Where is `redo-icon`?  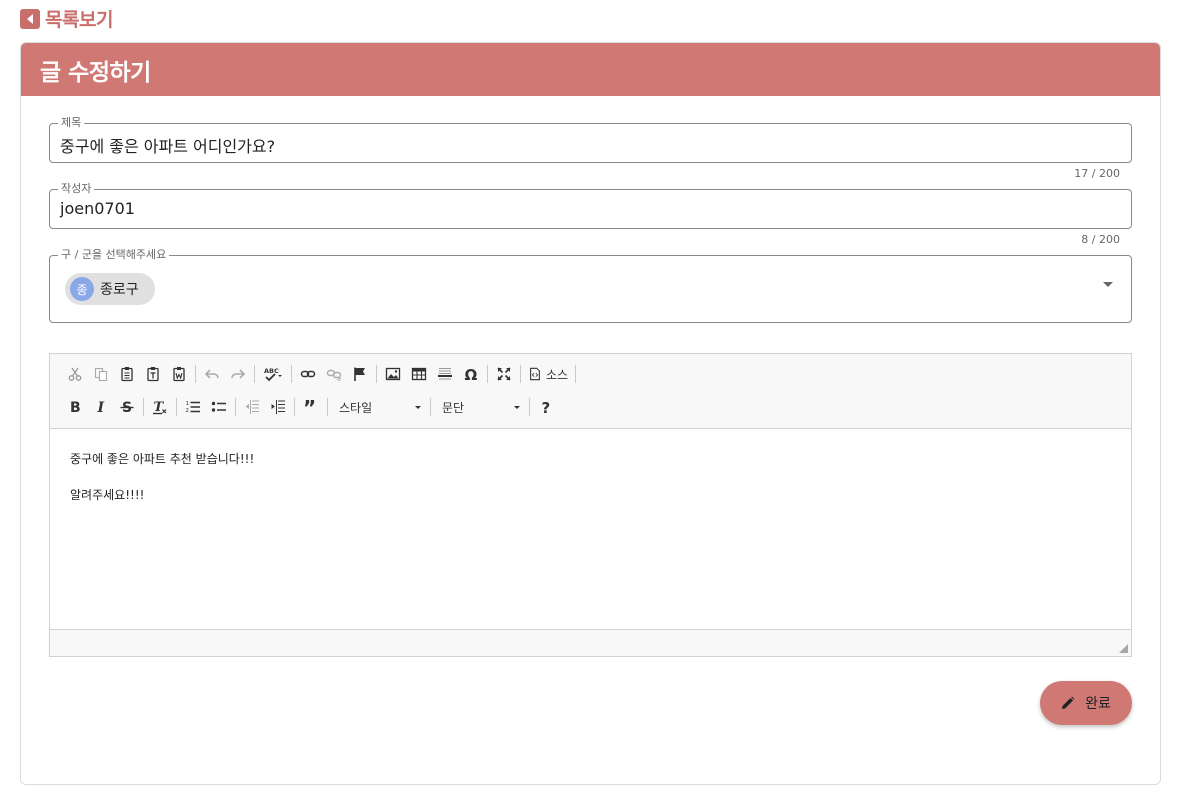
redo-icon is located at coordinates (238, 374).